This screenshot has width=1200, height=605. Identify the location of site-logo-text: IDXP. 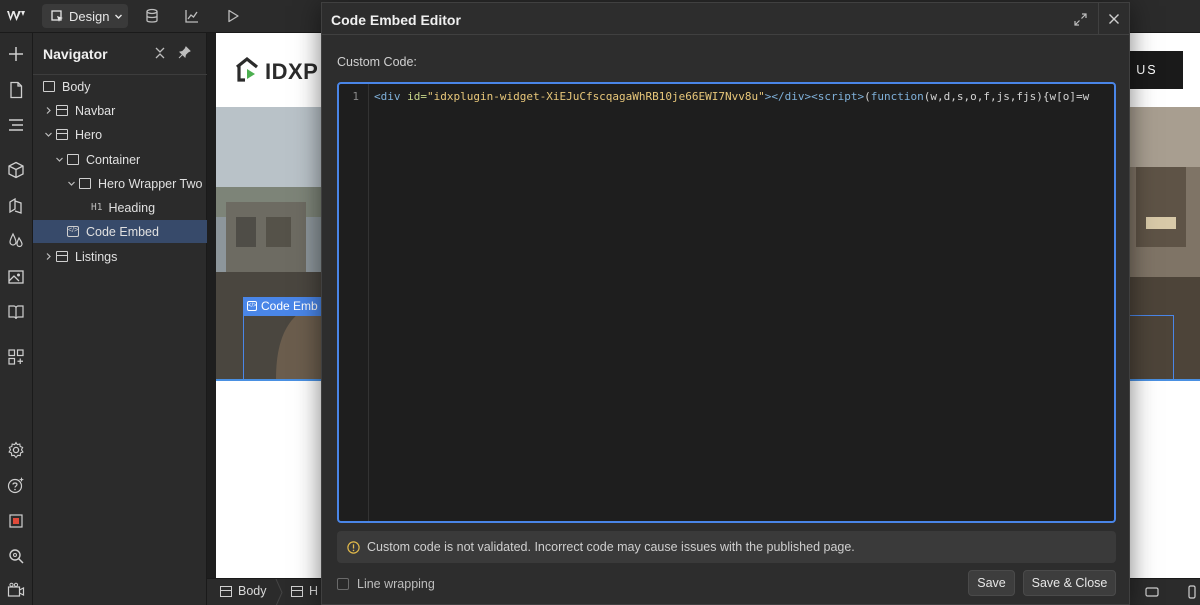
(292, 71).